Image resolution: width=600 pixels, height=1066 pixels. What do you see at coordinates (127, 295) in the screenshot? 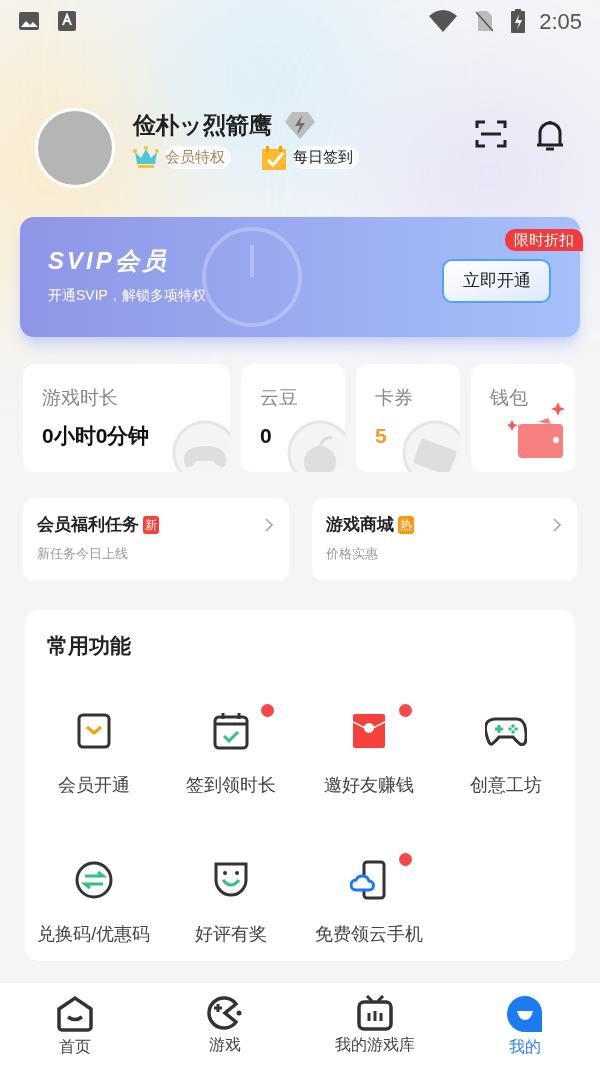
I see `banner-subtitle: 开通SVIP，解锁多项特权` at bounding box center [127, 295].